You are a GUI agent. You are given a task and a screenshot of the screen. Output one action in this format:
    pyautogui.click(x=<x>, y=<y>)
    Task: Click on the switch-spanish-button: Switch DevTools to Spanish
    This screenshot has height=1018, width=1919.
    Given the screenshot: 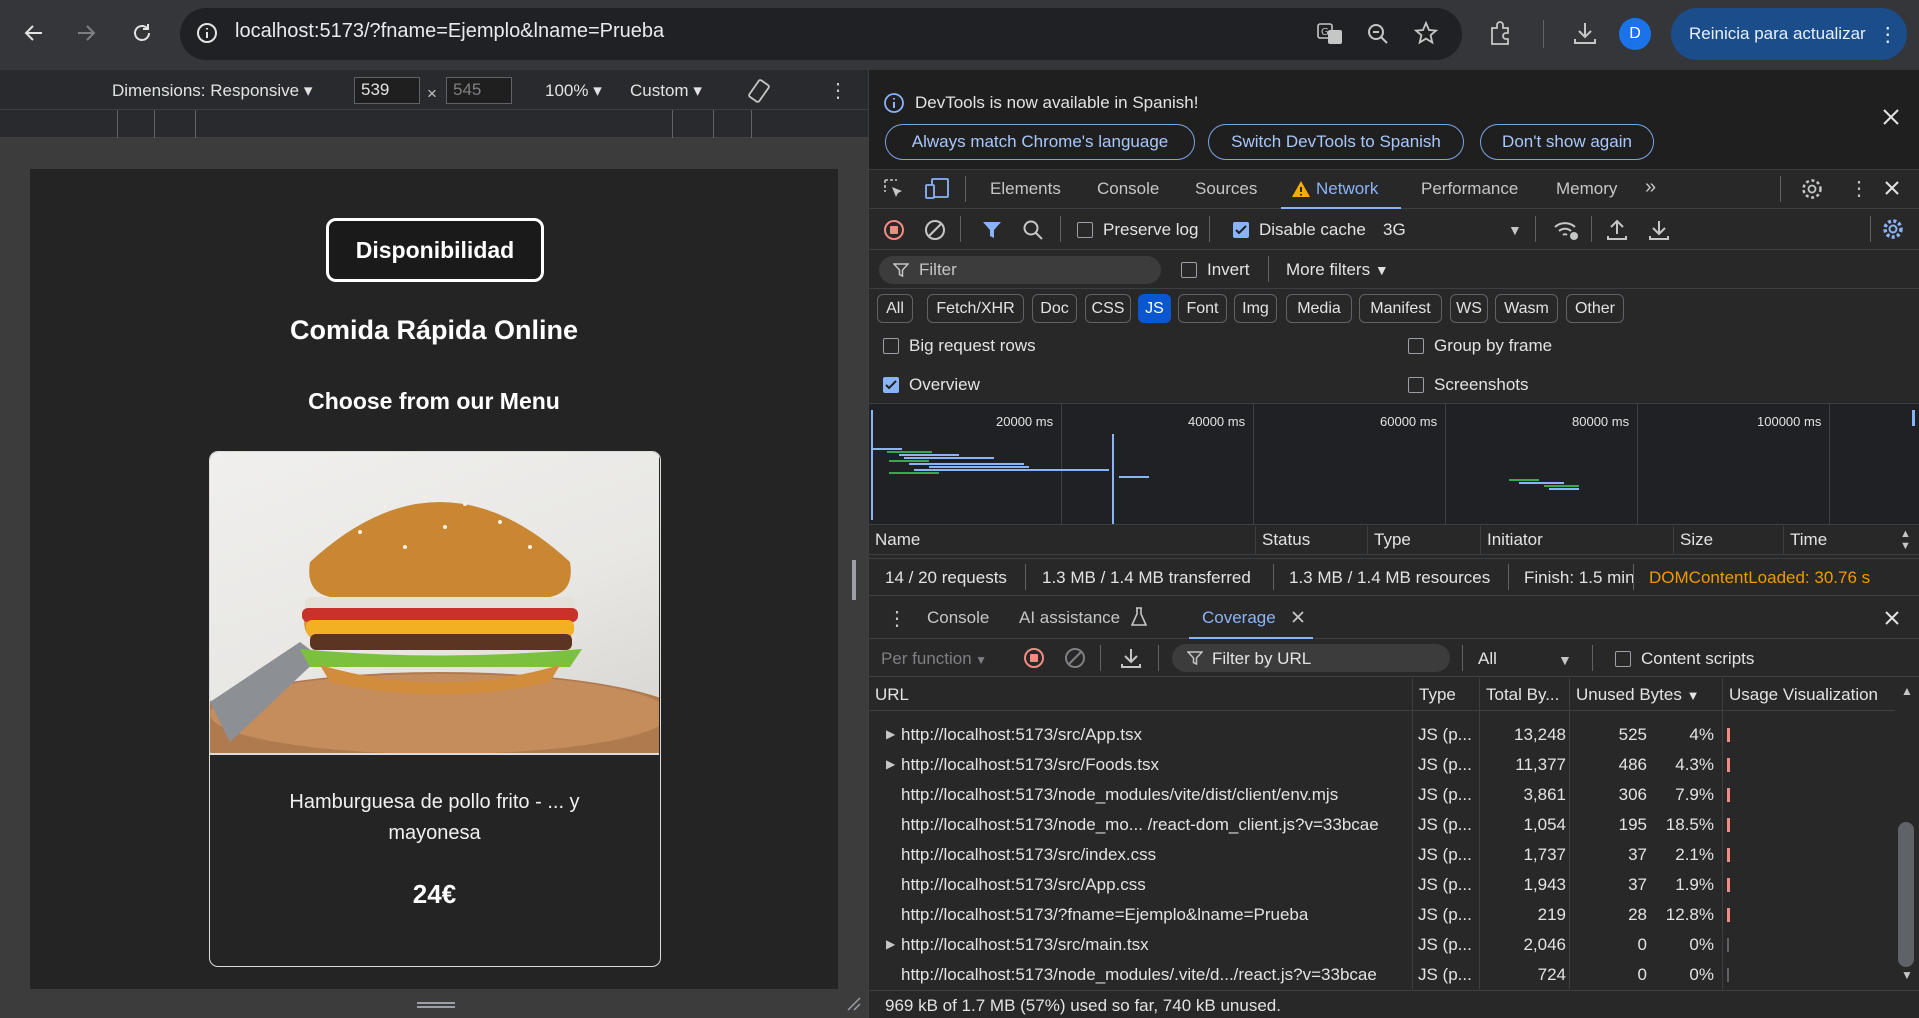 What is the action you would take?
    pyautogui.click(x=1336, y=142)
    